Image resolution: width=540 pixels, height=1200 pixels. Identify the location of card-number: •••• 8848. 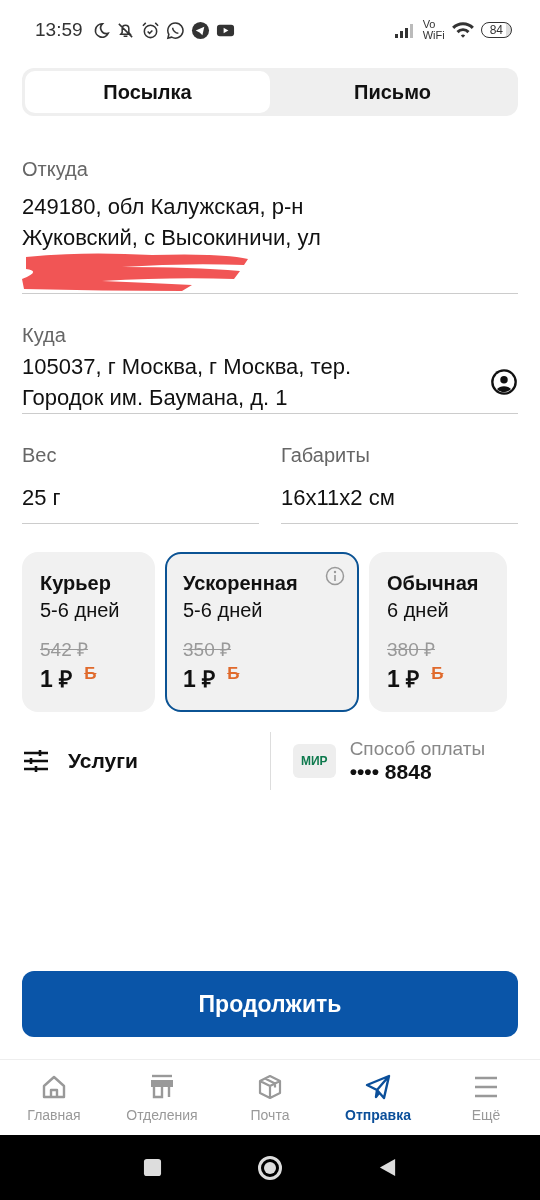
(417, 772).